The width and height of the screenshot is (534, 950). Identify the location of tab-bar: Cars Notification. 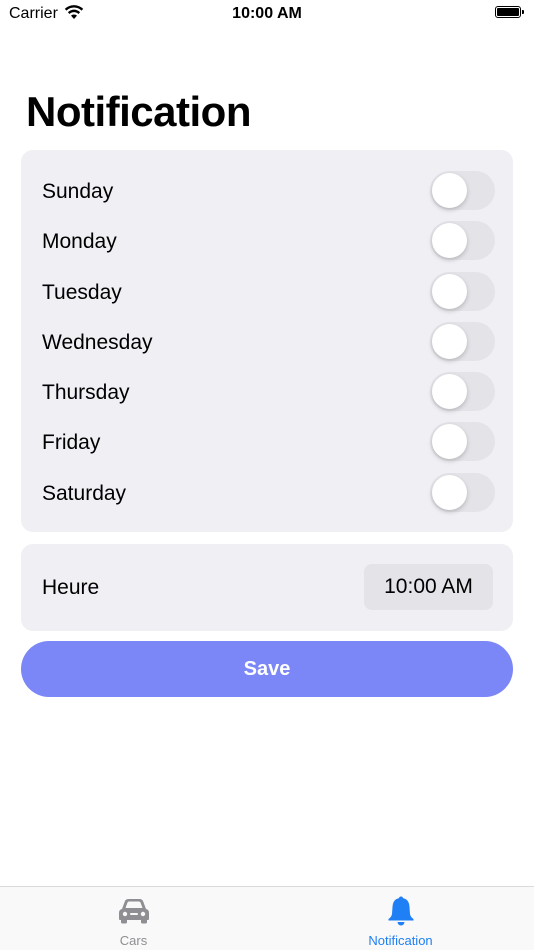
(267, 918).